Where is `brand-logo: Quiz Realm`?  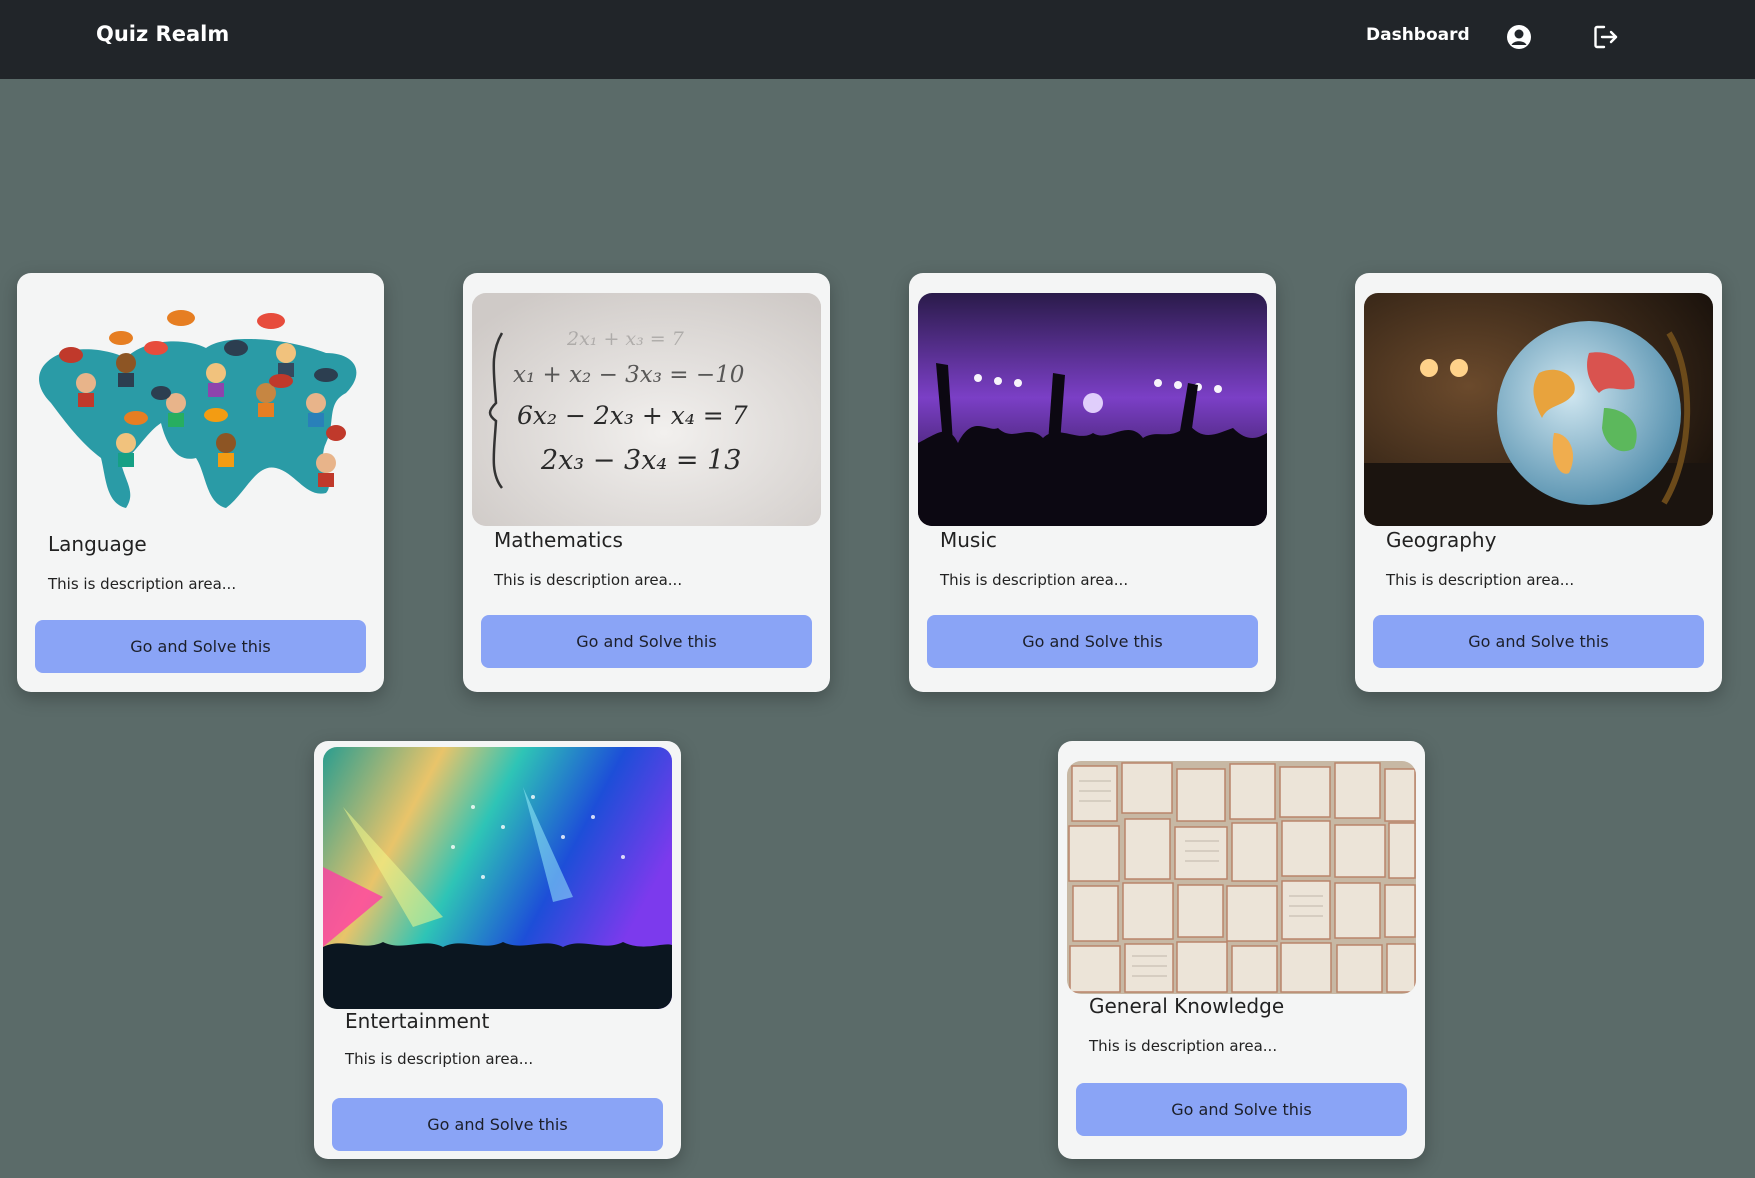
brand-logo: Quiz Realm is located at coordinates (162, 34).